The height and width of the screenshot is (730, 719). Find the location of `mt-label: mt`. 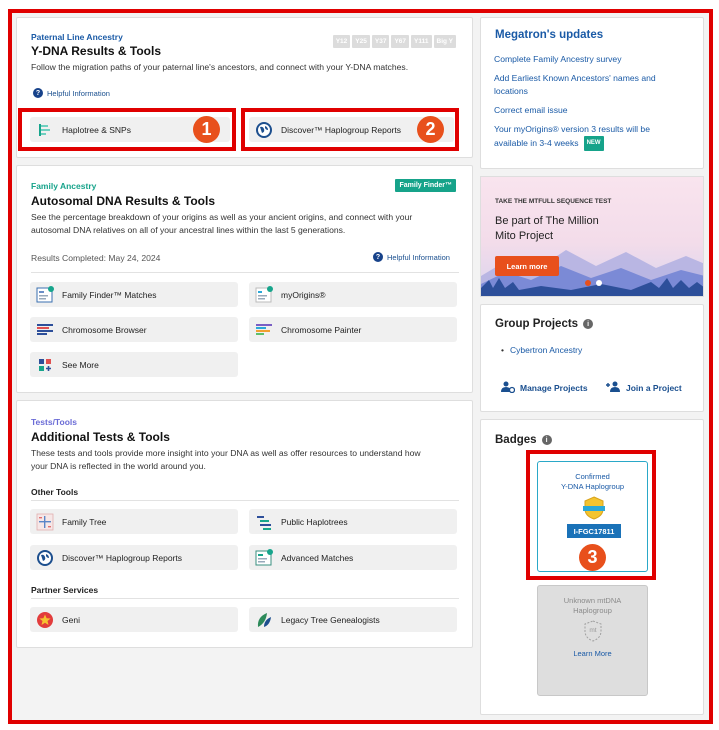

mt-label: mt is located at coordinates (593, 630).